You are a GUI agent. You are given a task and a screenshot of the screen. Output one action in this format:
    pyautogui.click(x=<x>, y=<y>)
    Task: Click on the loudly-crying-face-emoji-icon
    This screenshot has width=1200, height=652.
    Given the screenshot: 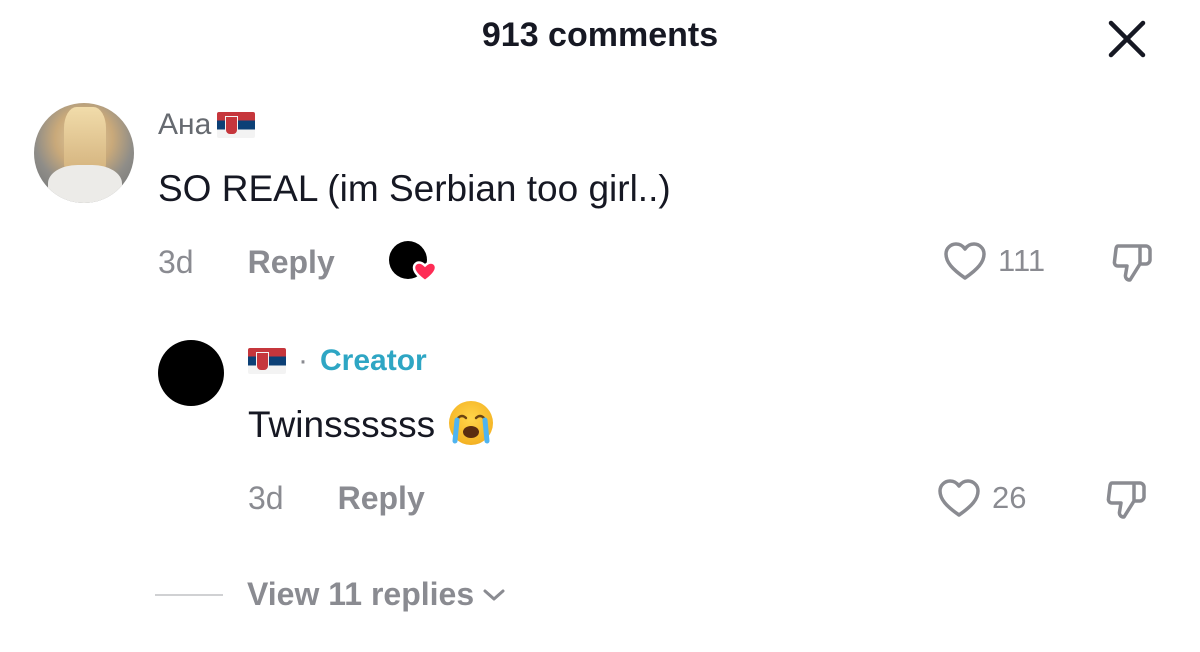 What is the action you would take?
    pyautogui.click(x=471, y=423)
    